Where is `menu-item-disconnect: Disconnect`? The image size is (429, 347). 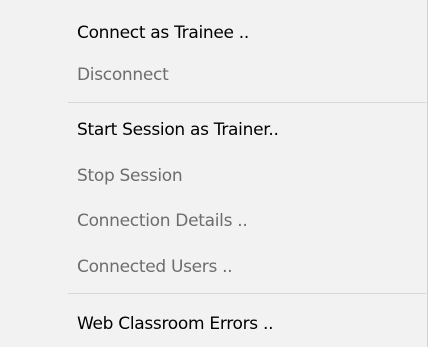
menu-item-disconnect: Disconnect is located at coordinates (123, 75).